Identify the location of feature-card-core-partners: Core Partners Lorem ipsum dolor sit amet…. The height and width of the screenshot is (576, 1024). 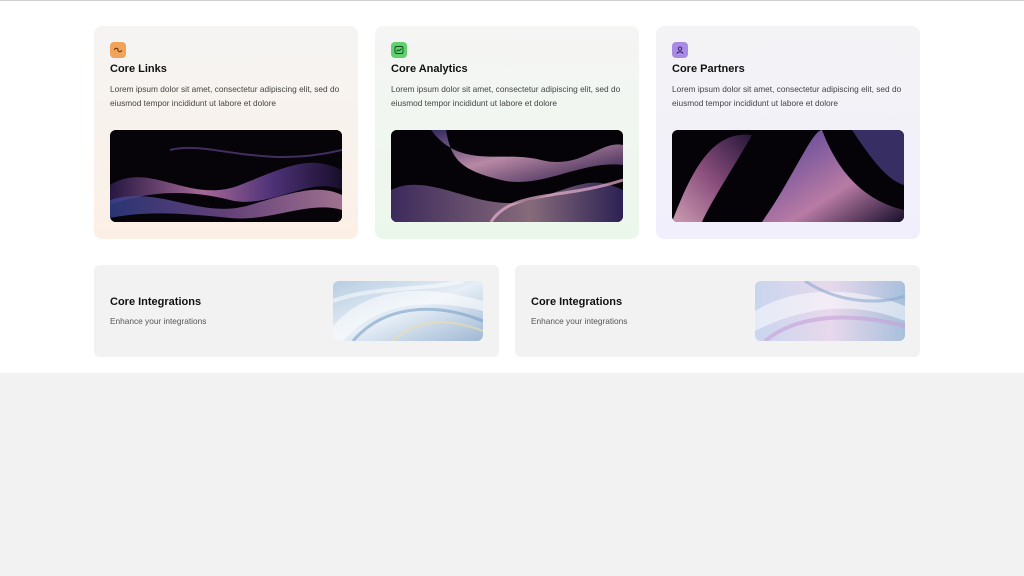
(788, 132).